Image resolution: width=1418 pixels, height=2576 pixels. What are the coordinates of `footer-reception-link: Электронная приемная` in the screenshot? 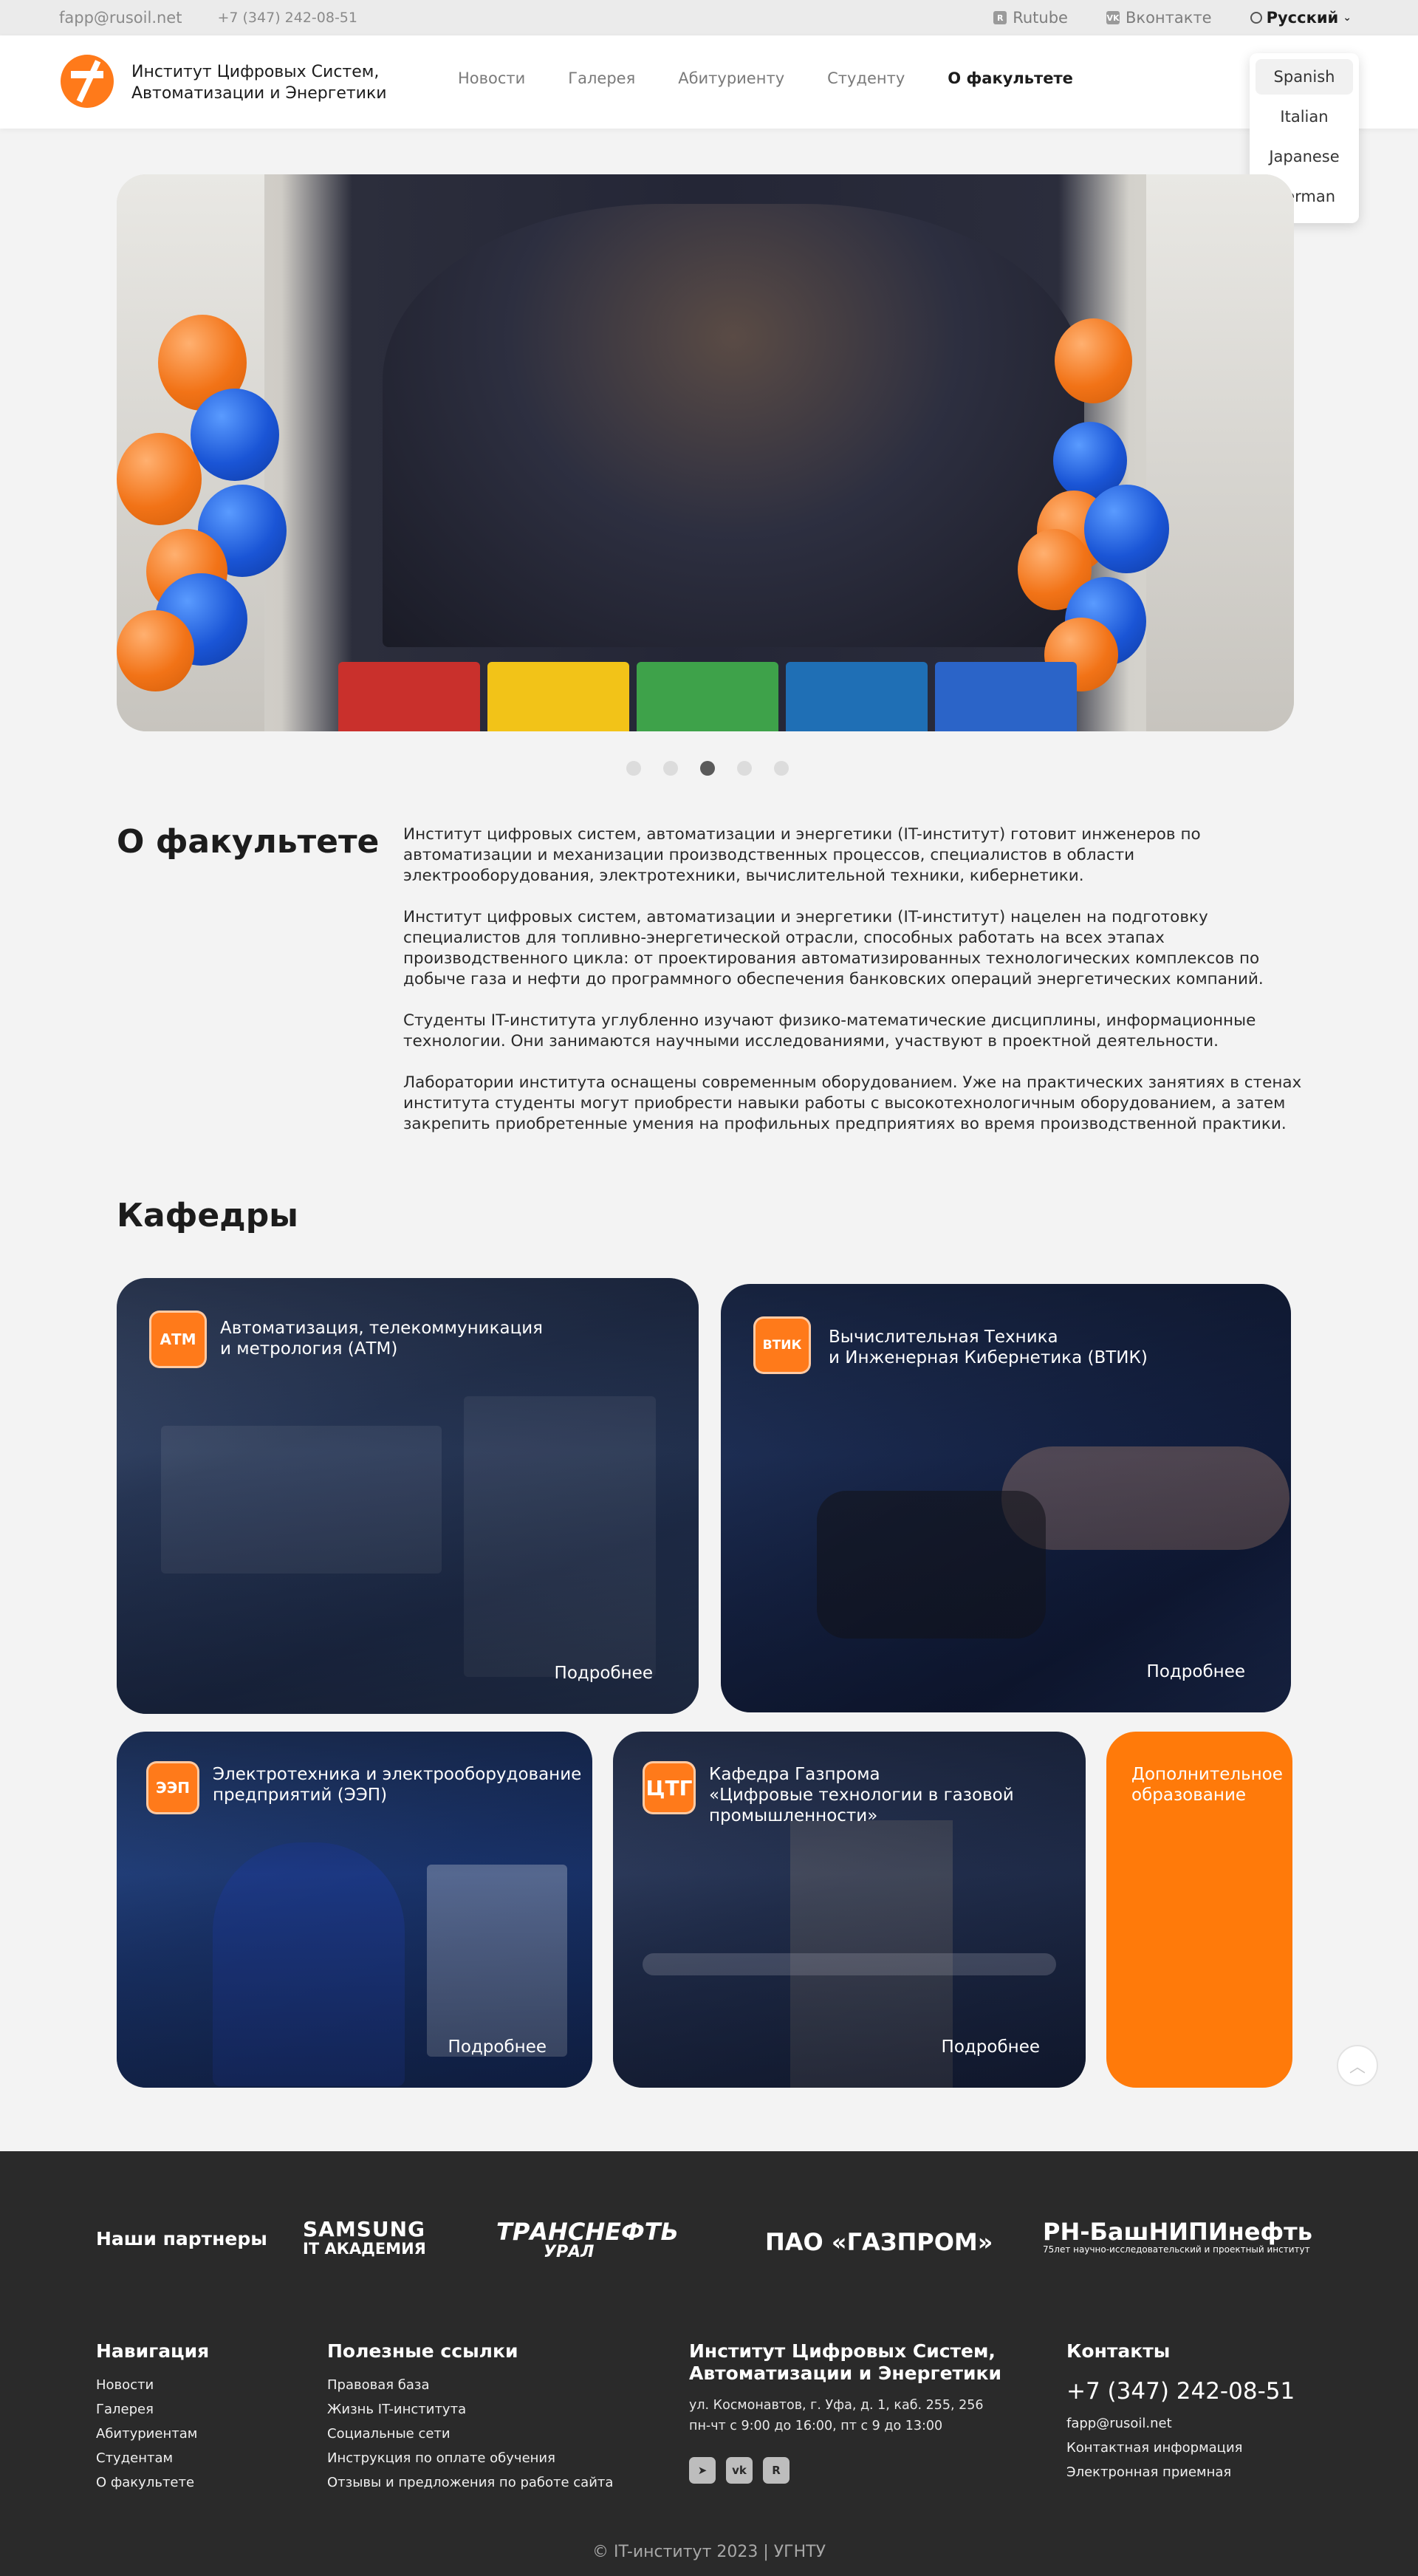 It's located at (1180, 2472).